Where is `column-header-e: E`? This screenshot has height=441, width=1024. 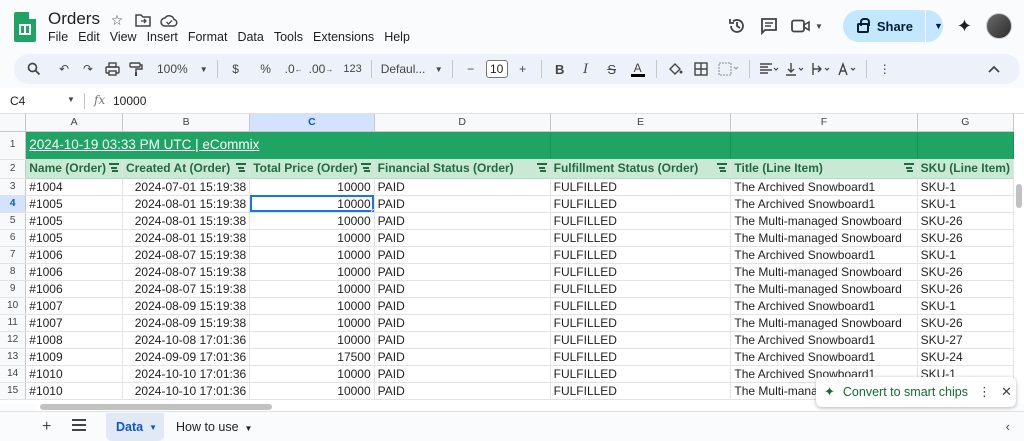 column-header-e: E is located at coordinates (641, 123).